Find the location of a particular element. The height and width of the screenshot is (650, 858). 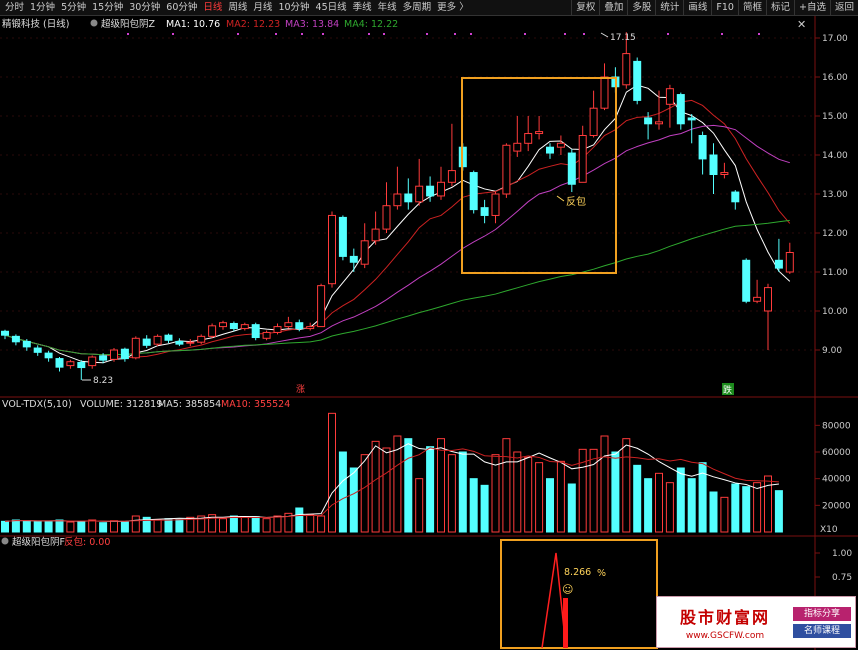

timeframe-tab: 更多 〉 is located at coordinates (453, 8).